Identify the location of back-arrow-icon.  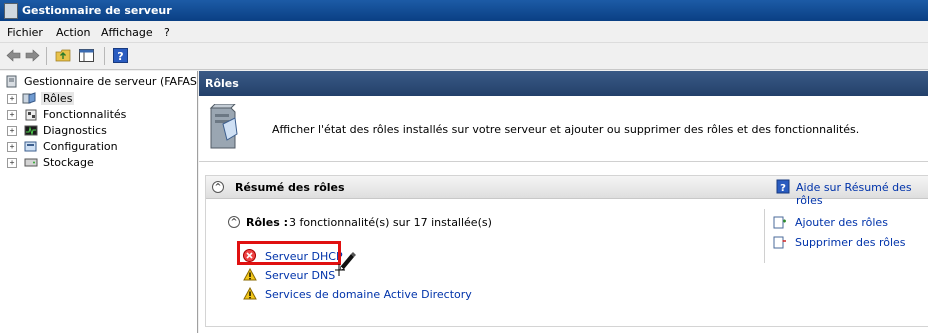
(13, 55).